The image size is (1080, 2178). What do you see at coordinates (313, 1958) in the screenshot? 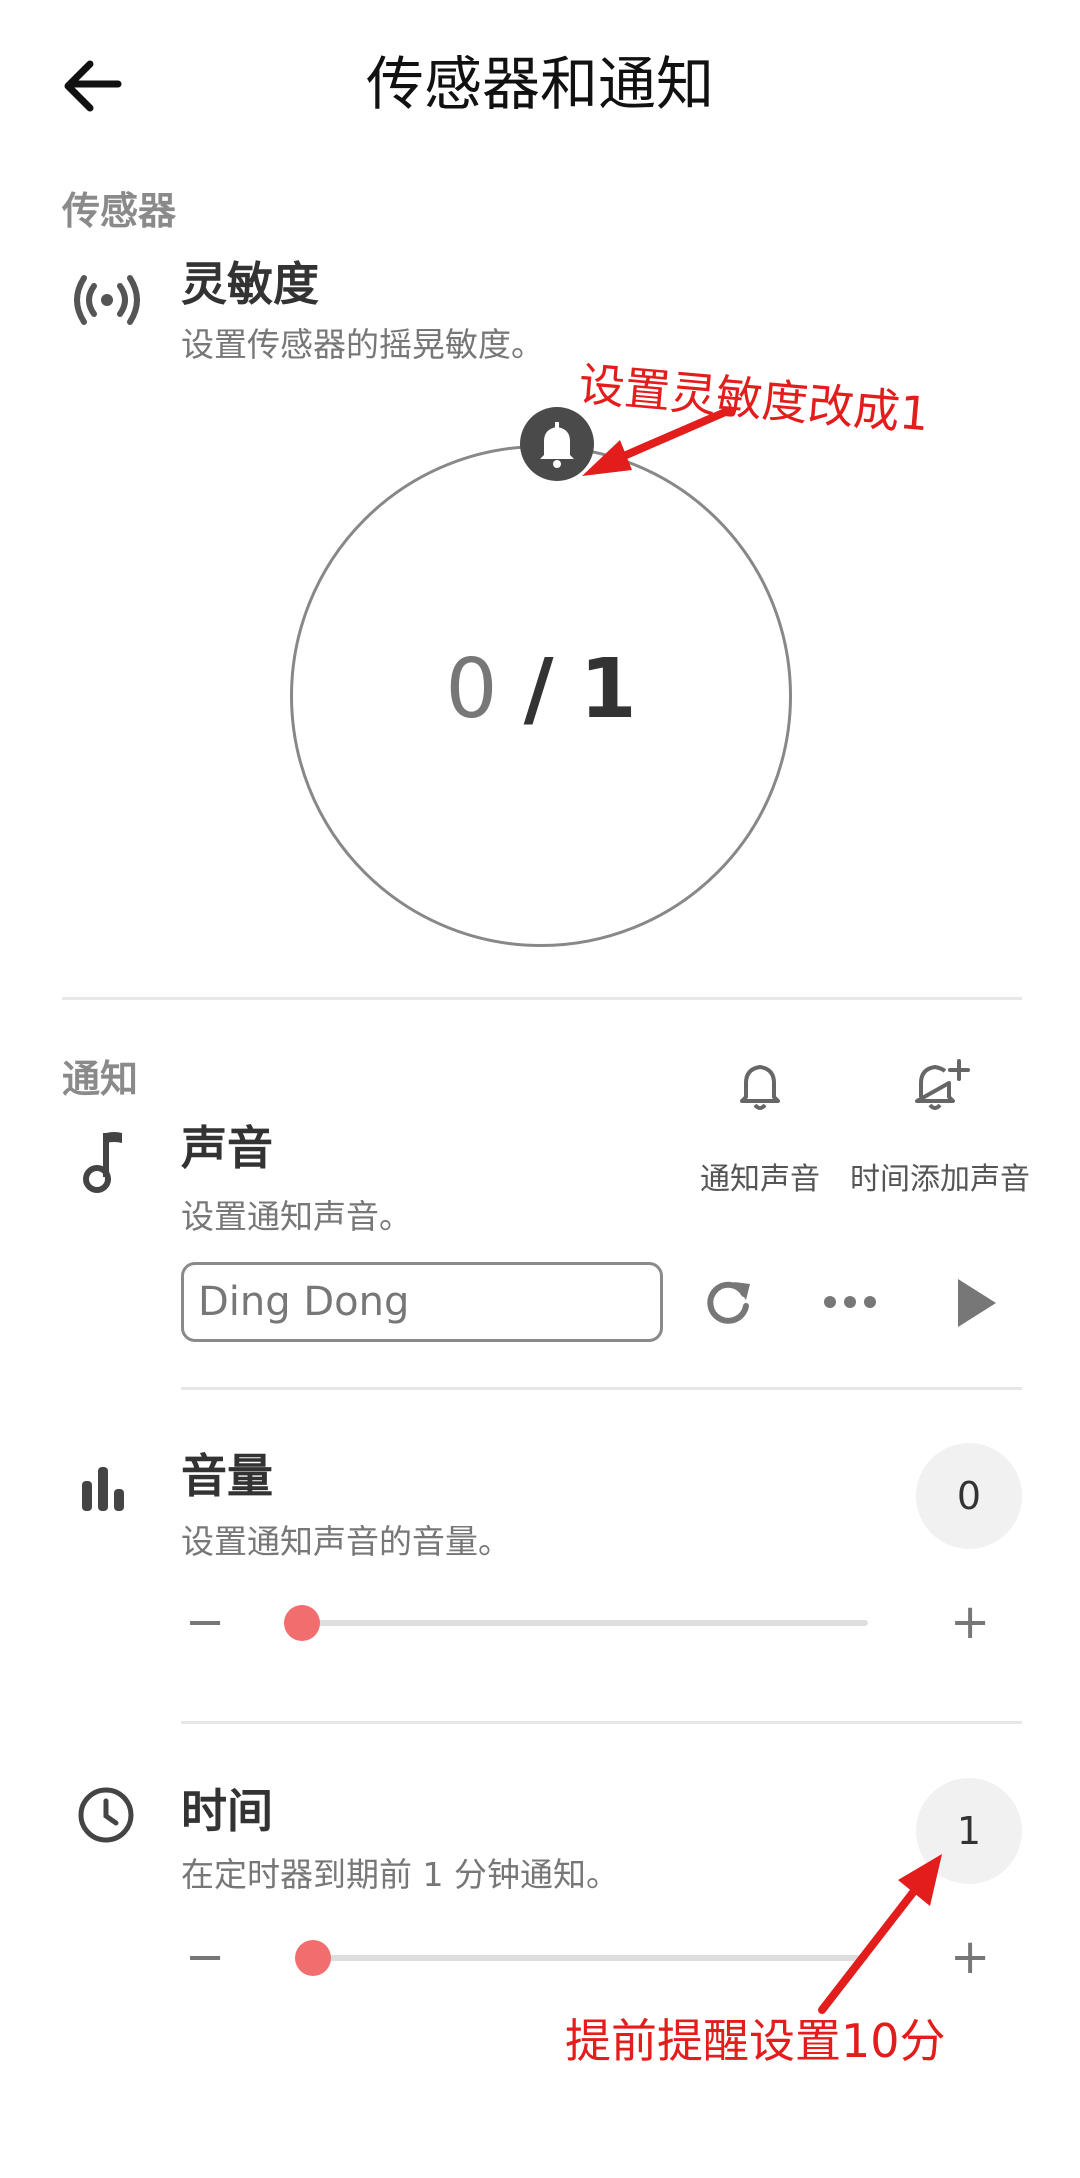
I see `time-slider-thumb` at bounding box center [313, 1958].